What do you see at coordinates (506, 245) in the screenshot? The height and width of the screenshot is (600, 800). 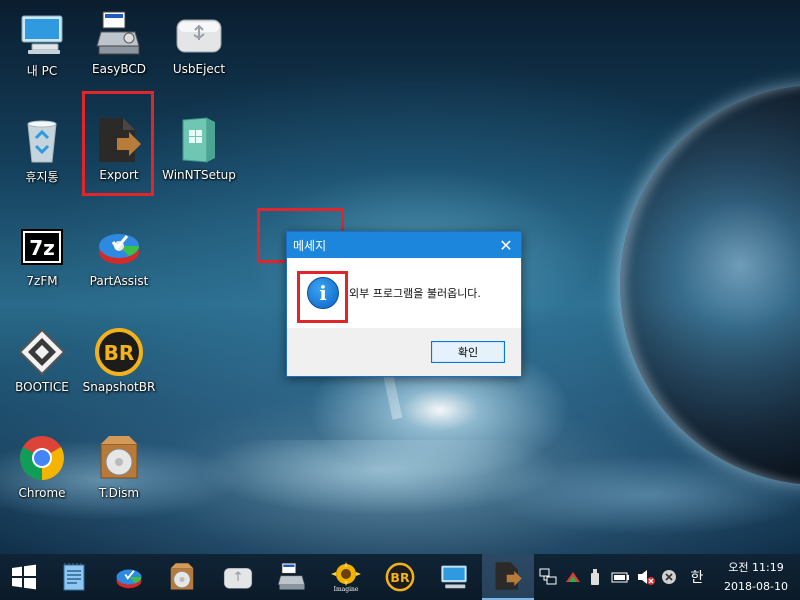 I see `close-icon: ✕` at bounding box center [506, 245].